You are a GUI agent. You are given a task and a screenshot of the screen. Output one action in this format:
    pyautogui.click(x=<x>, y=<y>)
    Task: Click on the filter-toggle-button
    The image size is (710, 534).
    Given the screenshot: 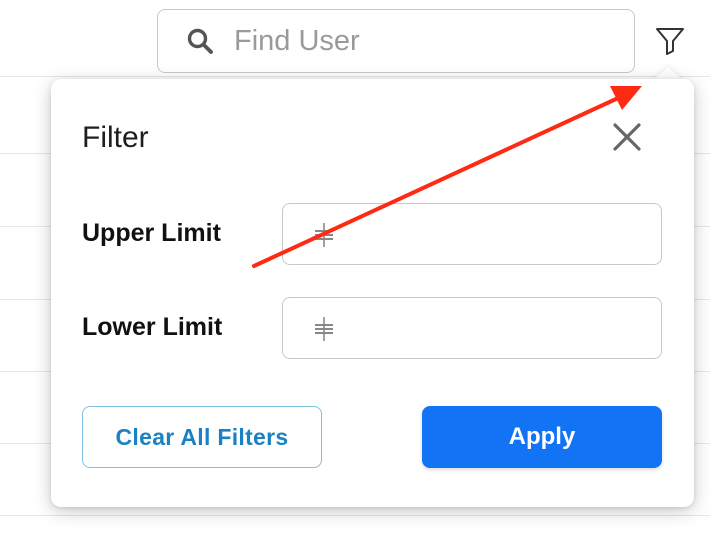 What is the action you would take?
    pyautogui.click(x=670, y=41)
    